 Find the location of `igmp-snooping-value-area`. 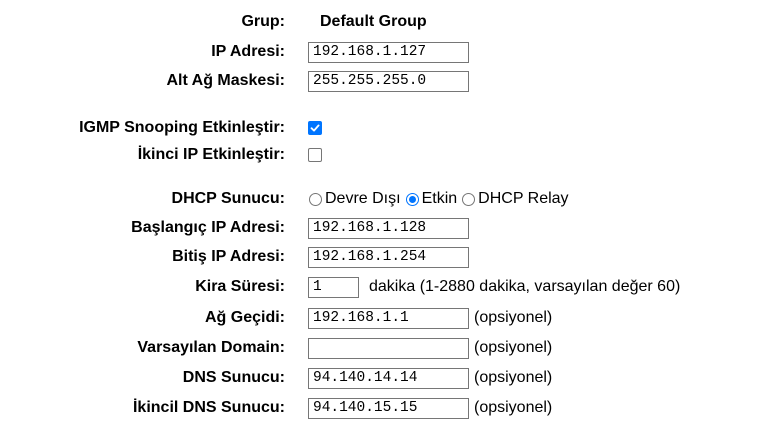

igmp-snooping-value-area is located at coordinates (315, 128).